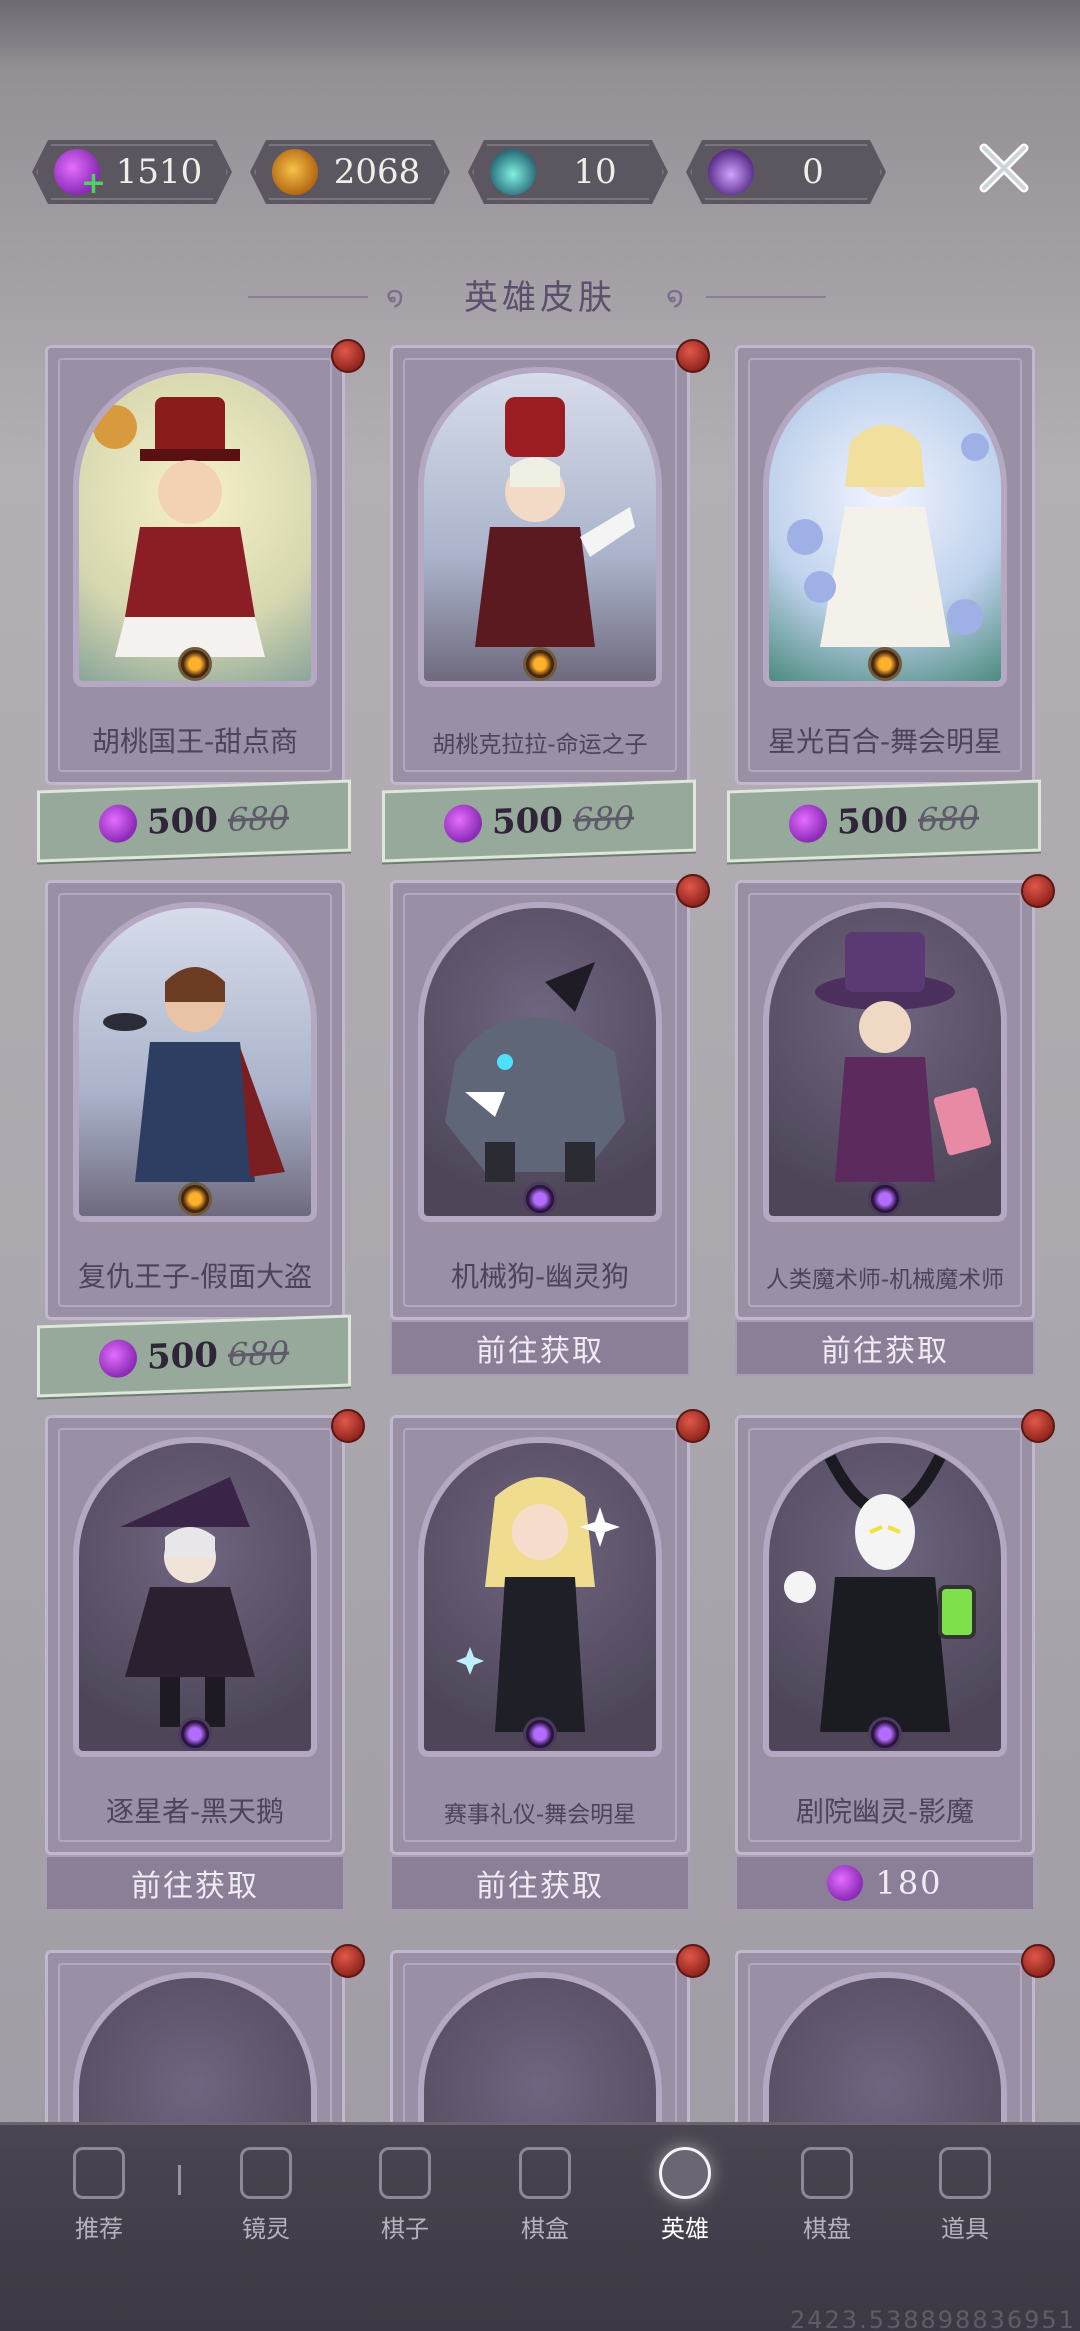 Image resolution: width=1080 pixels, height=2331 pixels. I want to click on currency-pumpkin: 2068, so click(350, 172).